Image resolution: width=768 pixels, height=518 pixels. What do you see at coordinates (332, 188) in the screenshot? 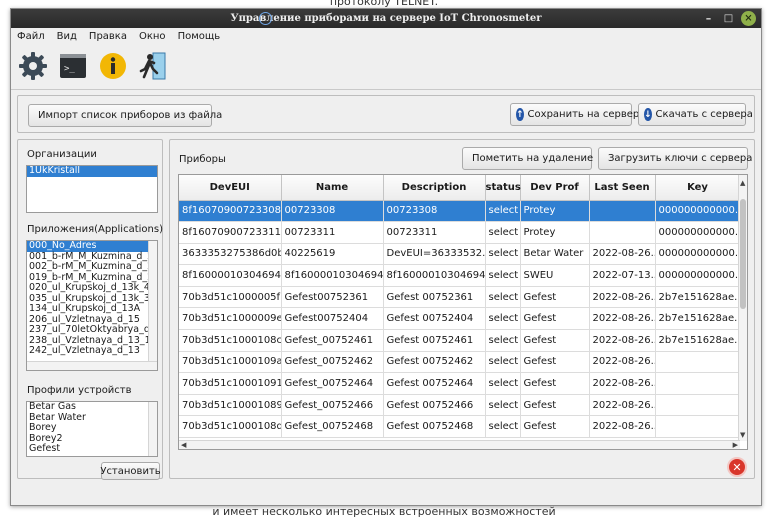
I see `column-header: Name` at bounding box center [332, 188].